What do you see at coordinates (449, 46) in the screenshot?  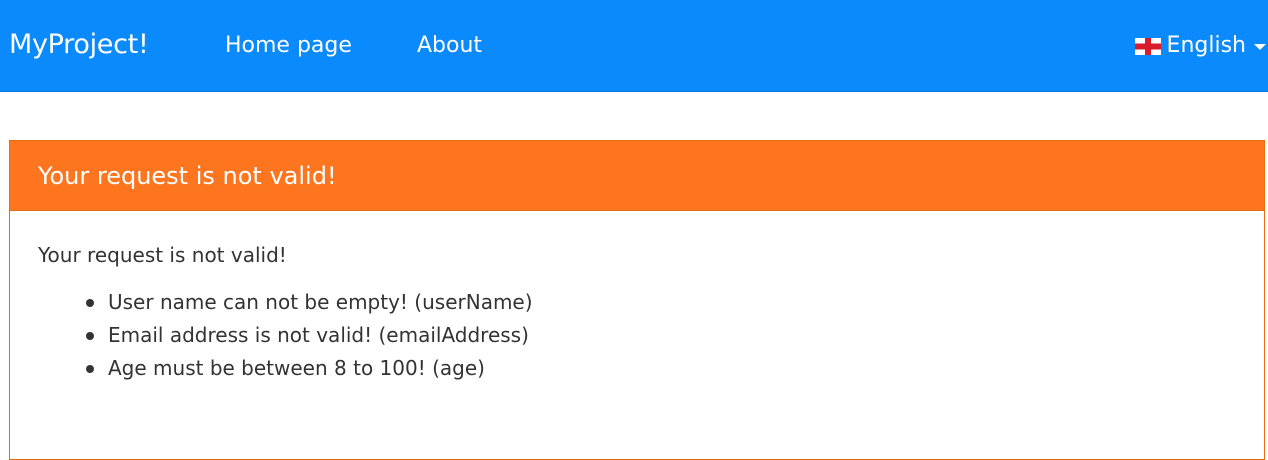 I see `nav-about-link: About` at bounding box center [449, 46].